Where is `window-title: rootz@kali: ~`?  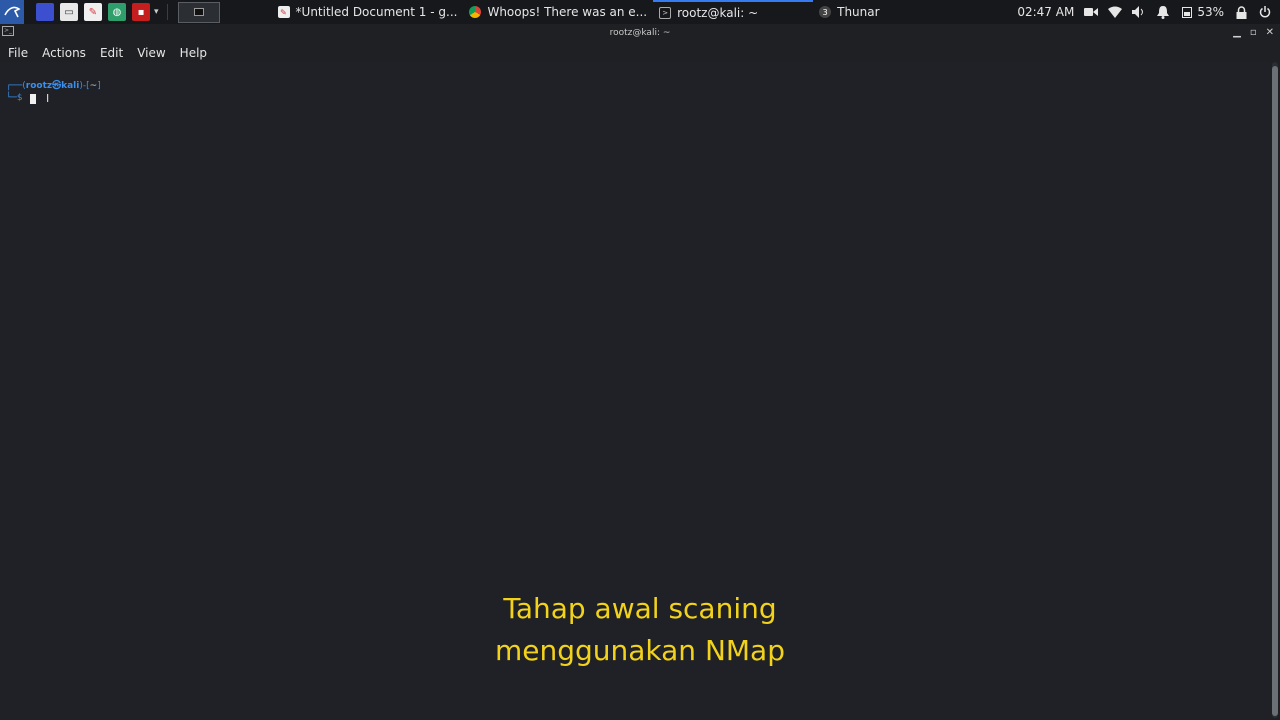 window-title: rootz@kali: ~ is located at coordinates (640, 33).